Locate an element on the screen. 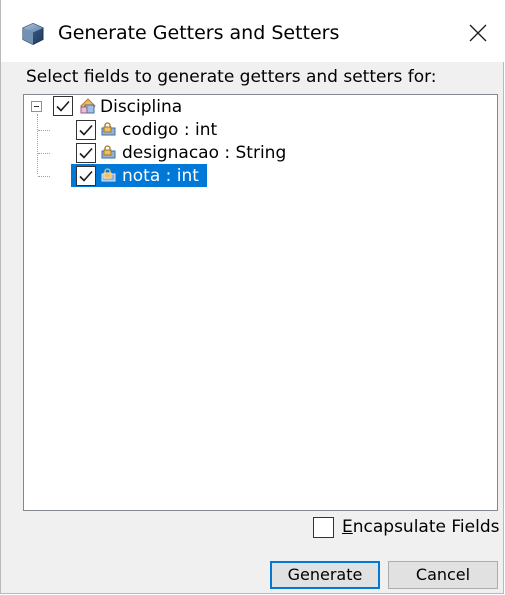 The width and height of the screenshot is (505, 595). encapsulate-label-text: ncapsulate Fields is located at coordinates (426, 527).